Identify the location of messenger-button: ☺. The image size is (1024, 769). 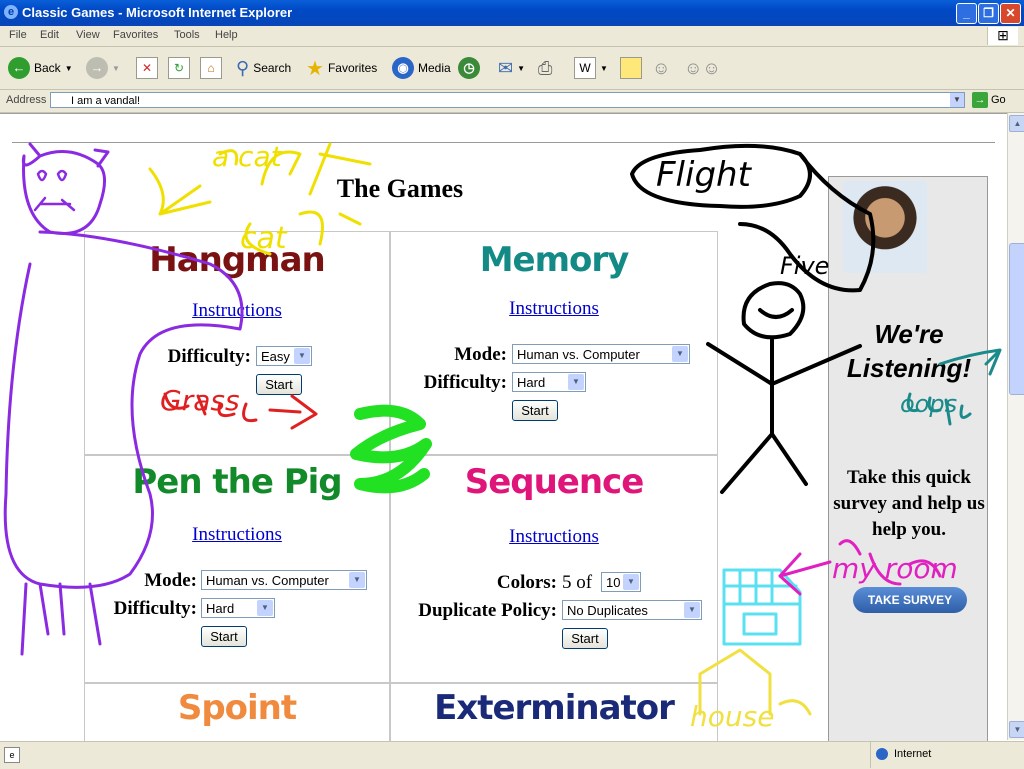
(661, 68).